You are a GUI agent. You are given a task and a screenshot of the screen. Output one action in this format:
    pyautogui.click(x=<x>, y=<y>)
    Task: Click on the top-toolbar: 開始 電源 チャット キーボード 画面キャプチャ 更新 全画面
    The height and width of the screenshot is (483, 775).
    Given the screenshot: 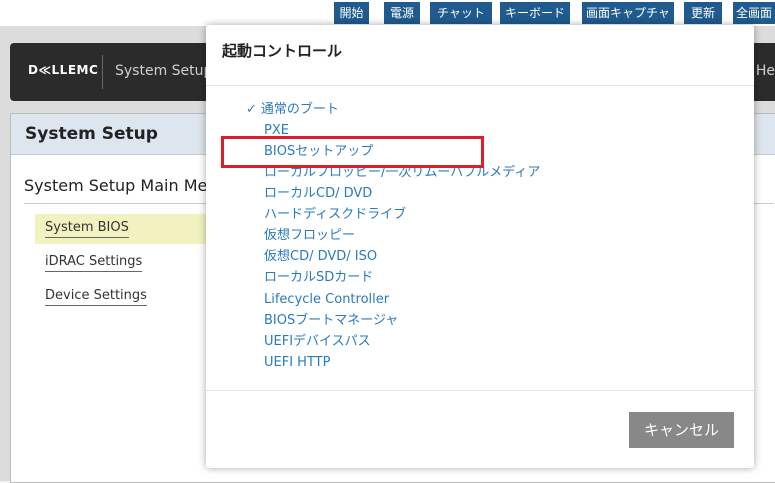 What is the action you would take?
    pyautogui.click(x=387, y=13)
    